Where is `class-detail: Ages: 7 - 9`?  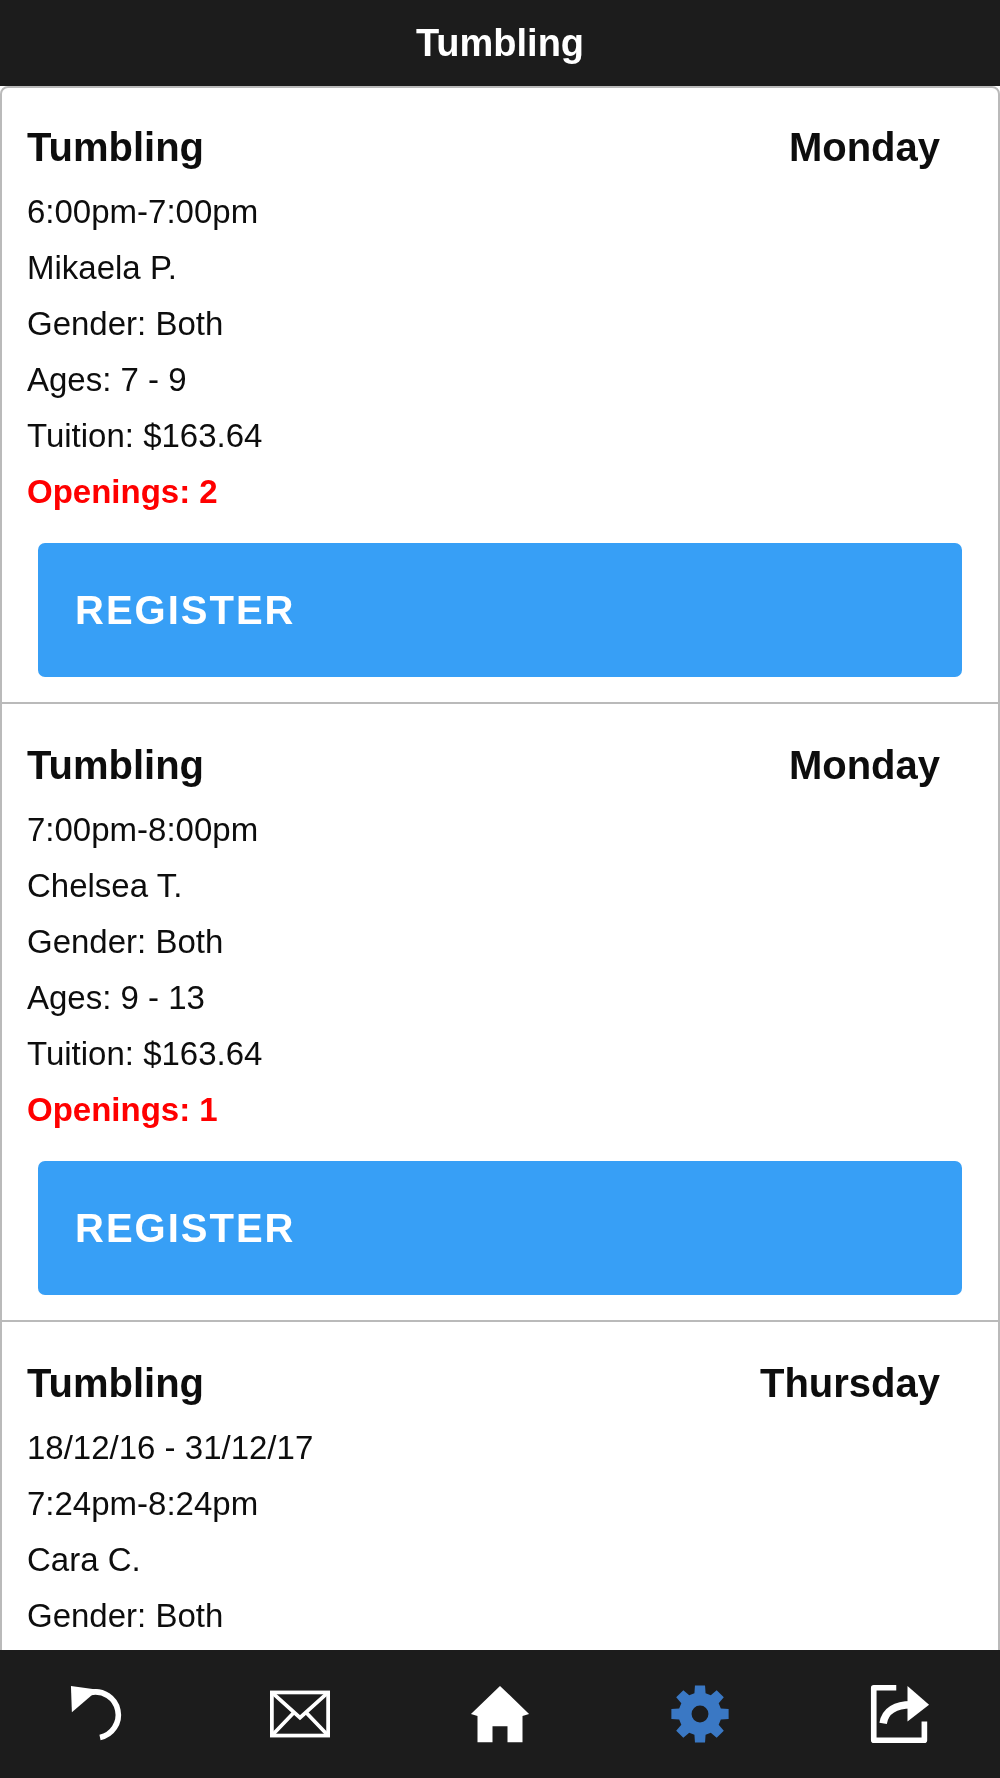 class-detail: Ages: 7 - 9 is located at coordinates (107, 380).